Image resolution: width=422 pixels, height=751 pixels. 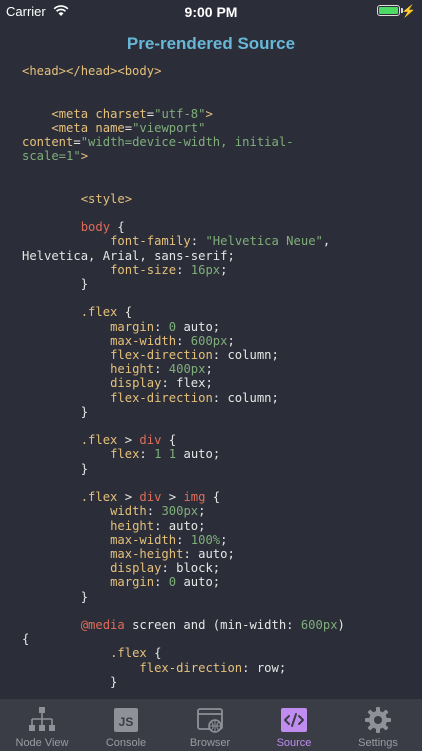 What do you see at coordinates (51, 156) in the screenshot?
I see `code-token: scale=1"` at bounding box center [51, 156].